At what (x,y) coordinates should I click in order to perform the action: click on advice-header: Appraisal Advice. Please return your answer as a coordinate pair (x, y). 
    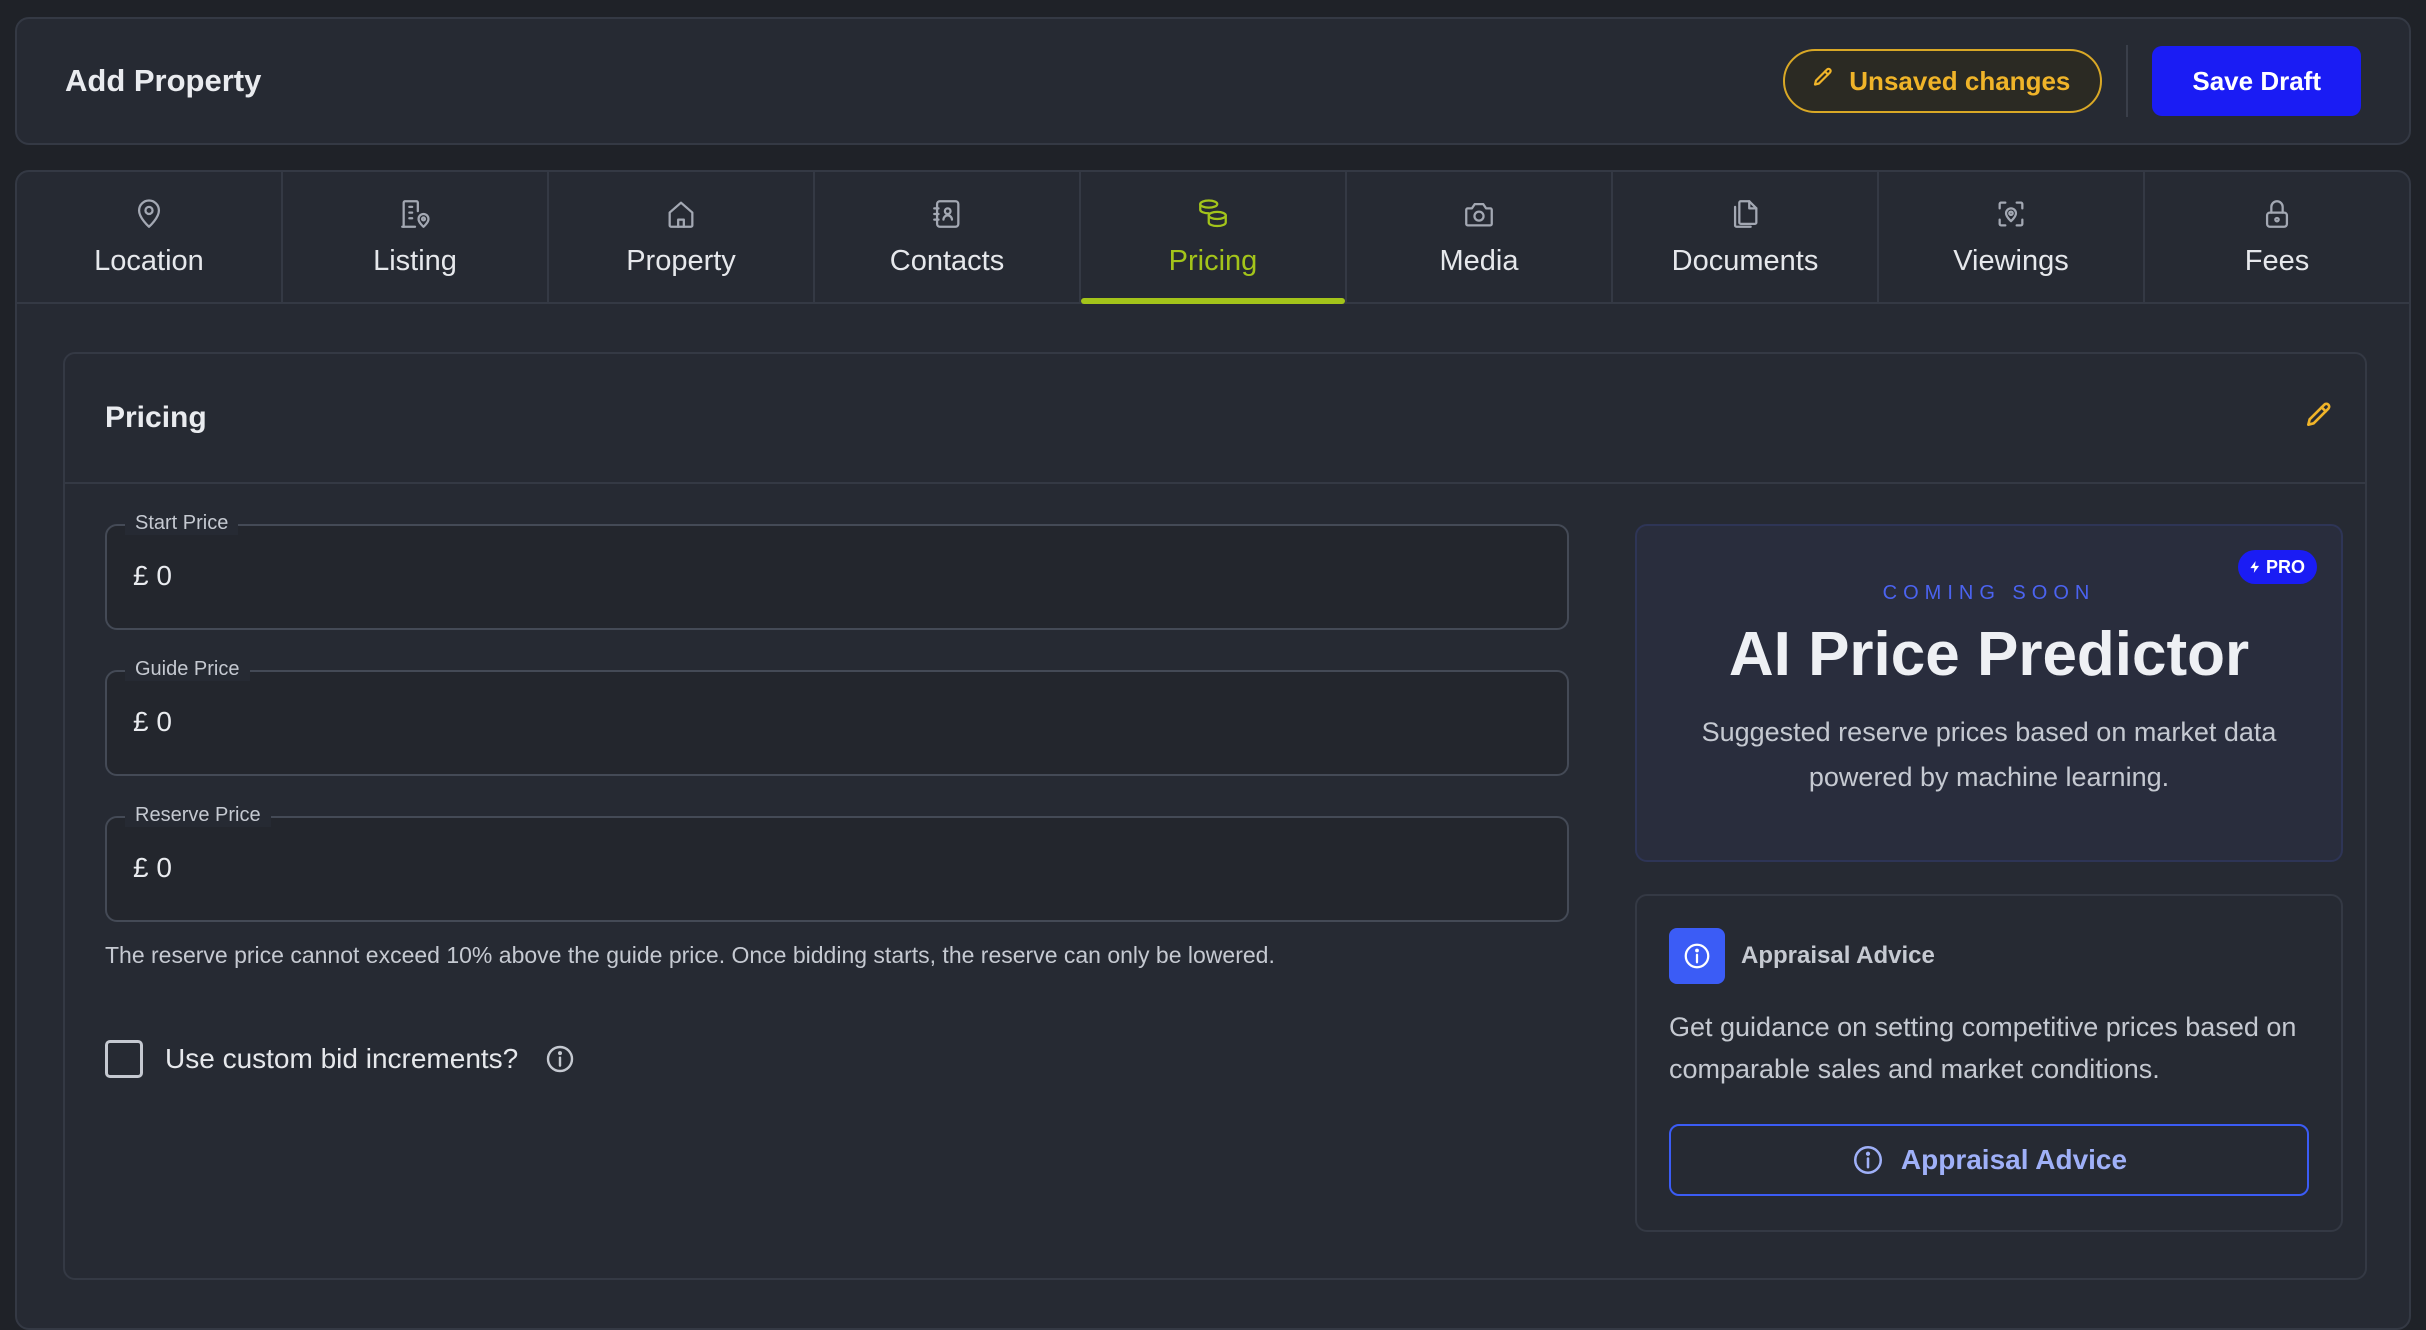
    Looking at the image, I should click on (1989, 956).